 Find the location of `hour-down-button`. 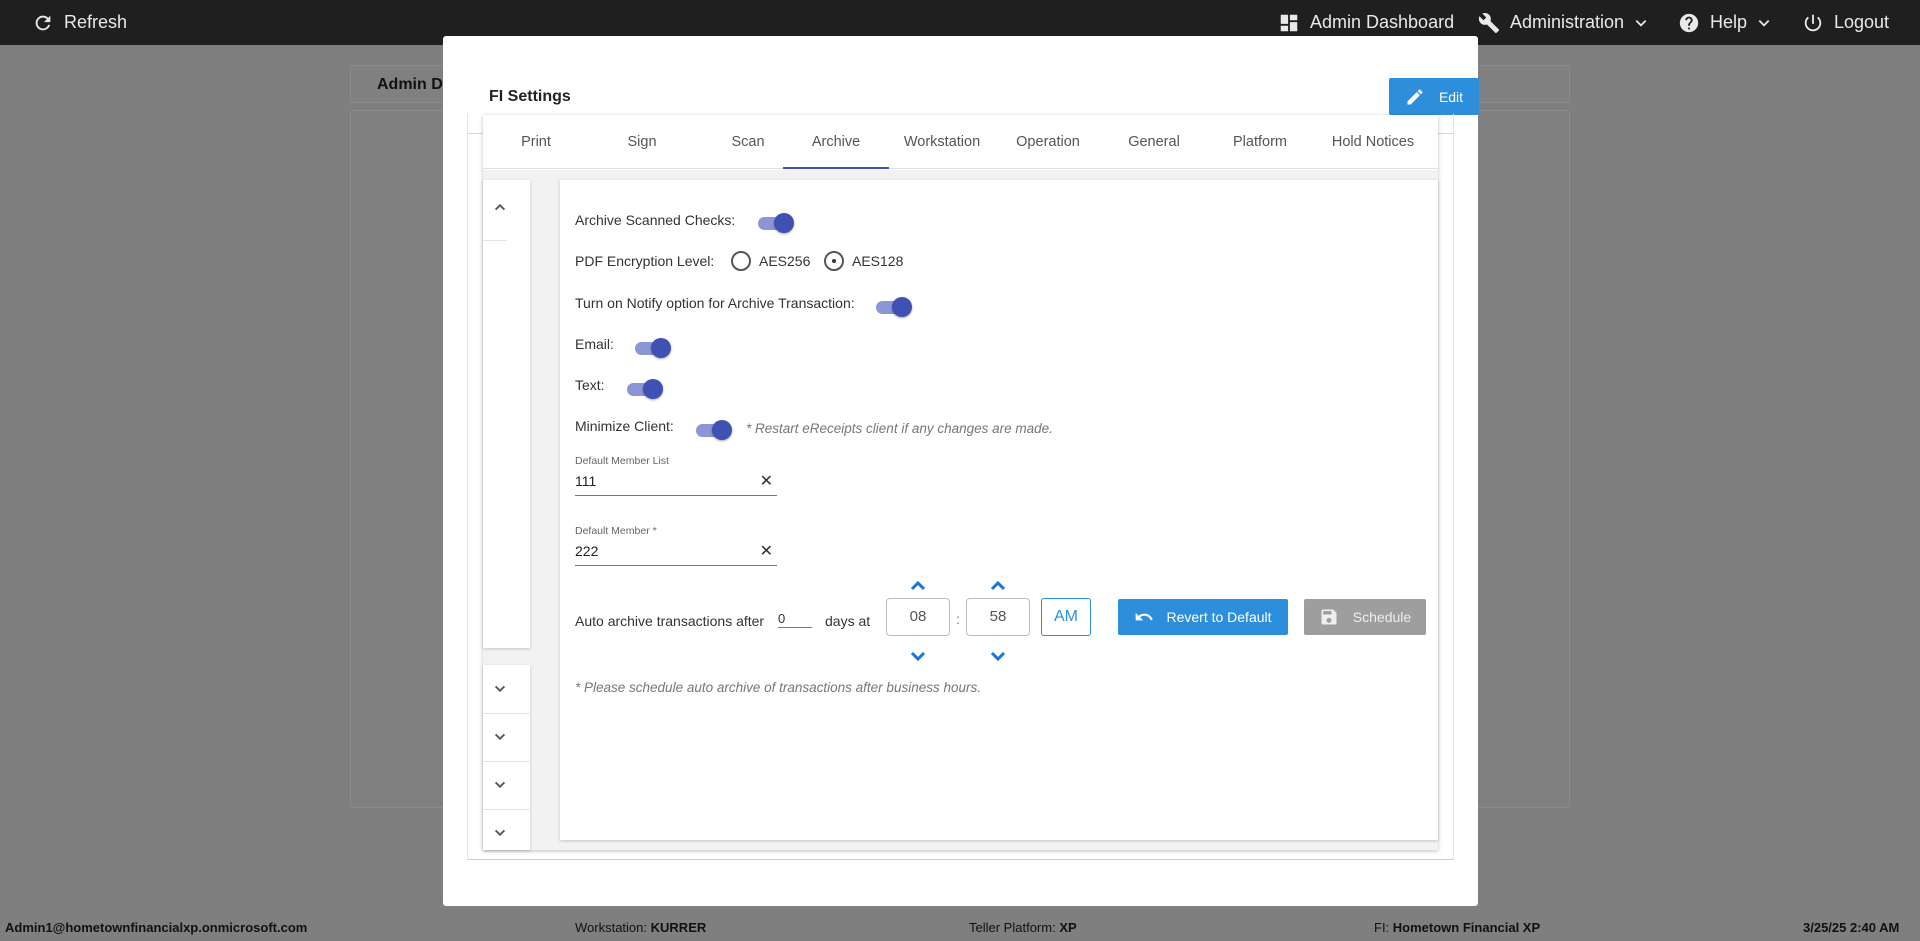

hour-down-button is located at coordinates (918, 657).